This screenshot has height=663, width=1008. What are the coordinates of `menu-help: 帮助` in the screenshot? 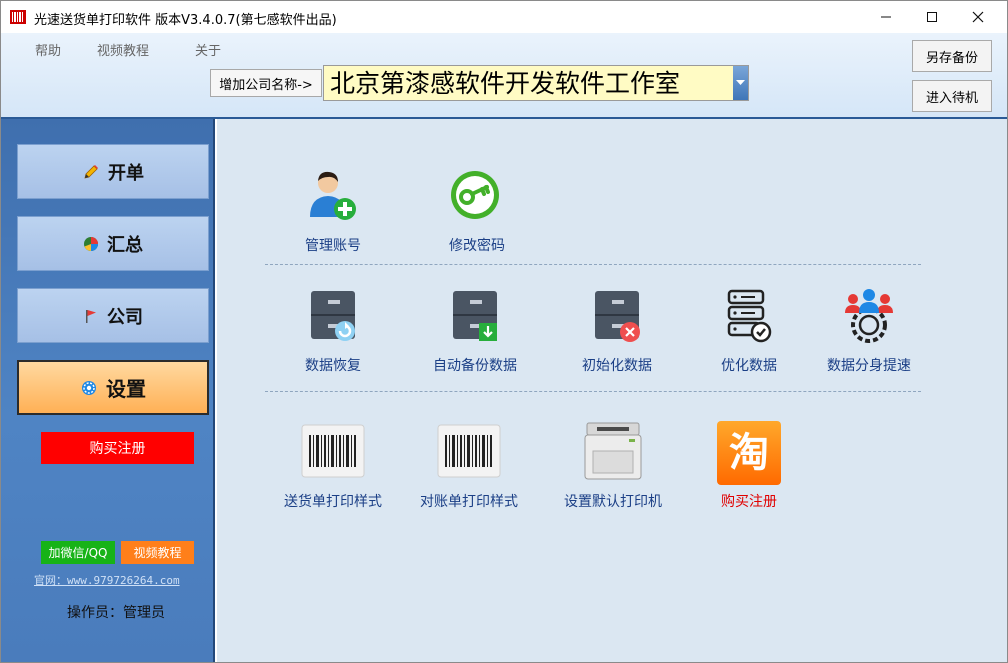 It's located at (48, 49).